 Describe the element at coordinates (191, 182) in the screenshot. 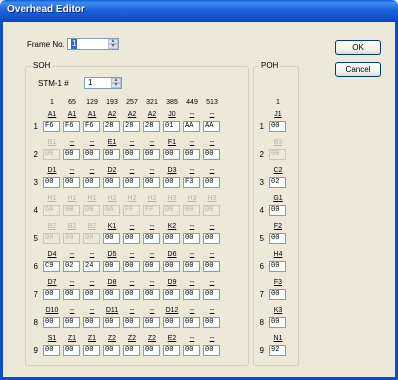

I see `byte-field: F3` at that location.